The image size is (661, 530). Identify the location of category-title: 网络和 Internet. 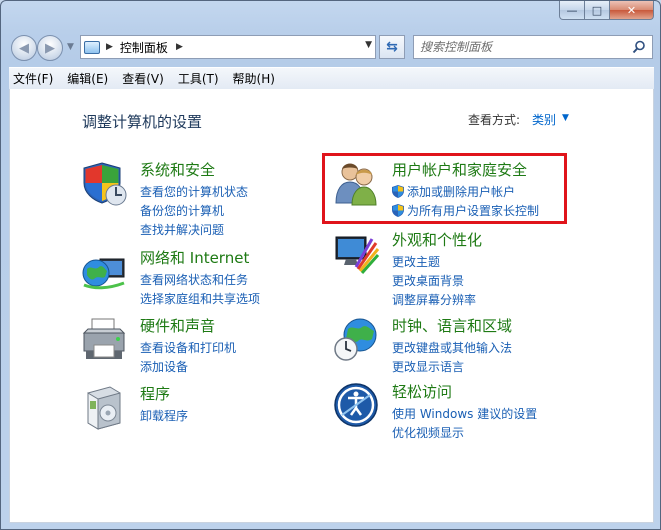
(194, 257).